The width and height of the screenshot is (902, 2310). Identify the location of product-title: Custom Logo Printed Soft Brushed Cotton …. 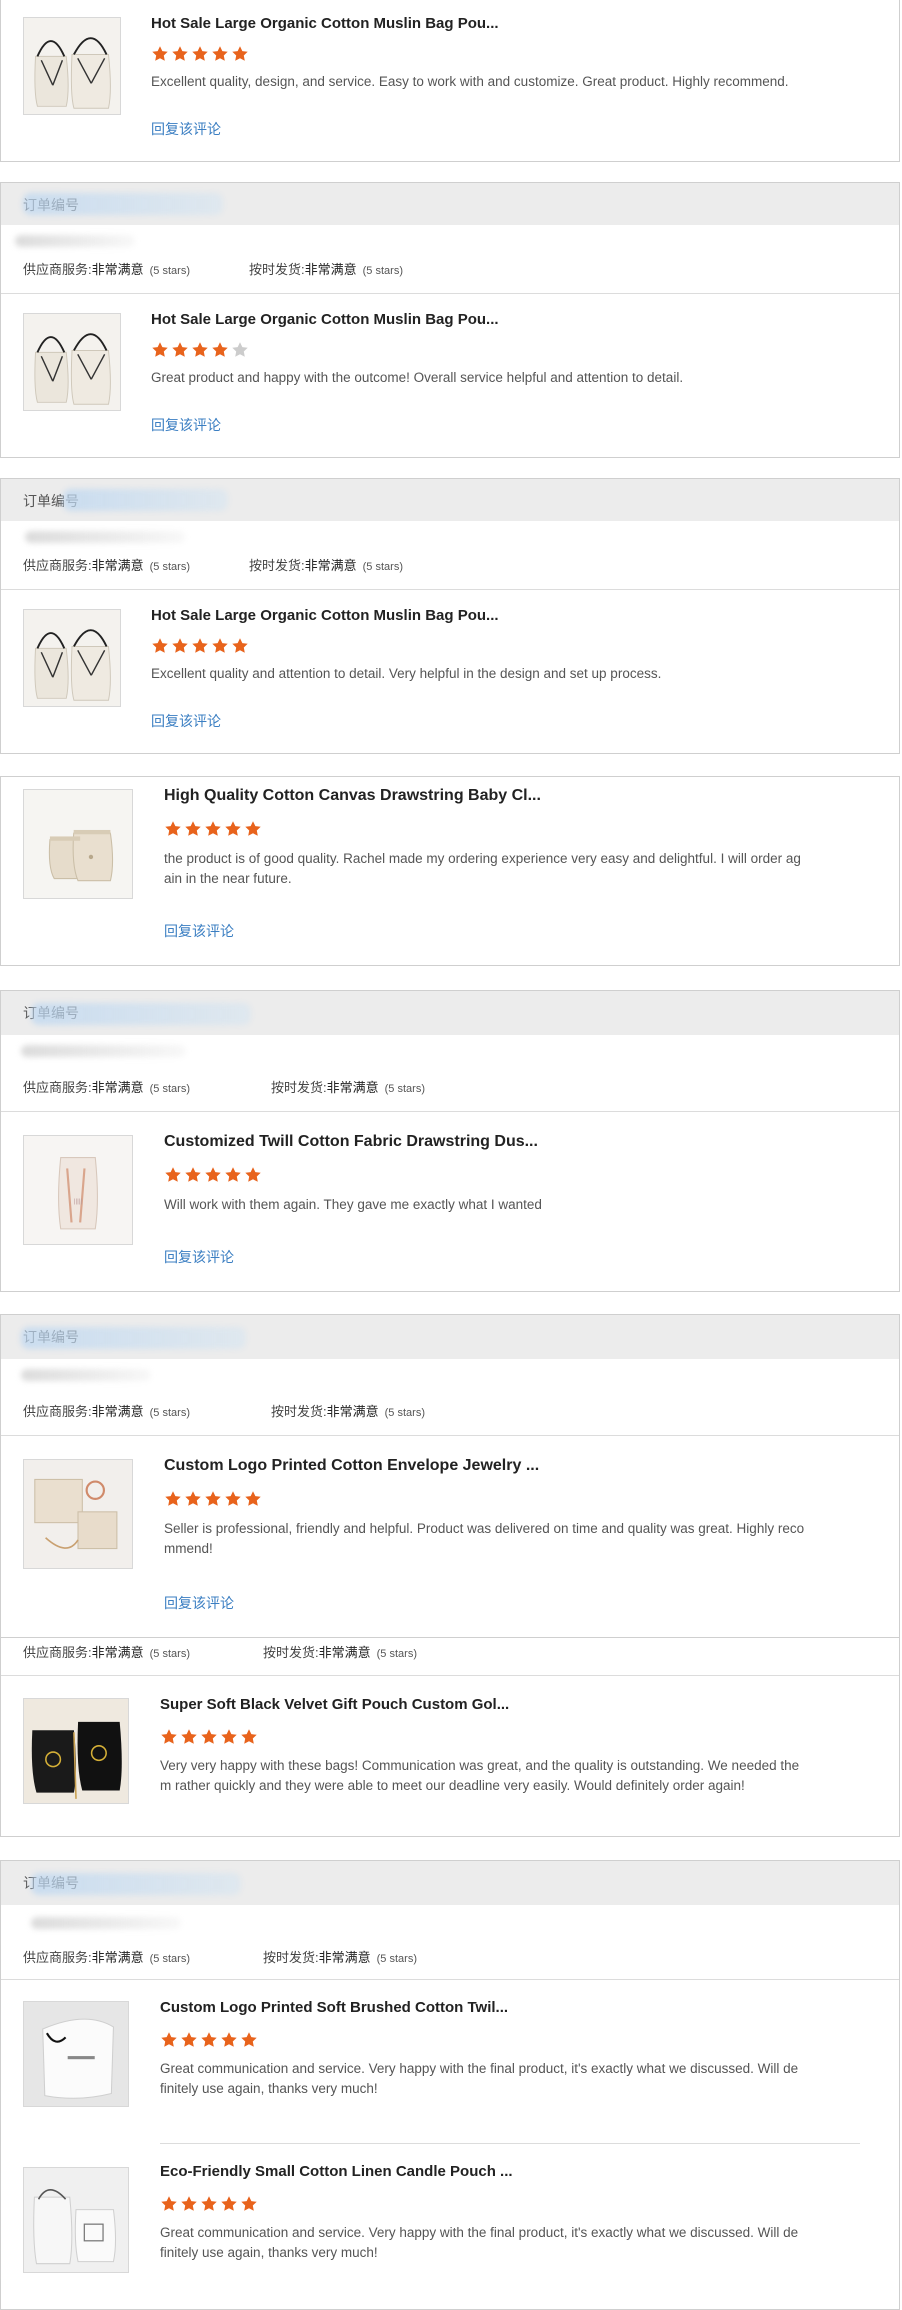
(334, 2007).